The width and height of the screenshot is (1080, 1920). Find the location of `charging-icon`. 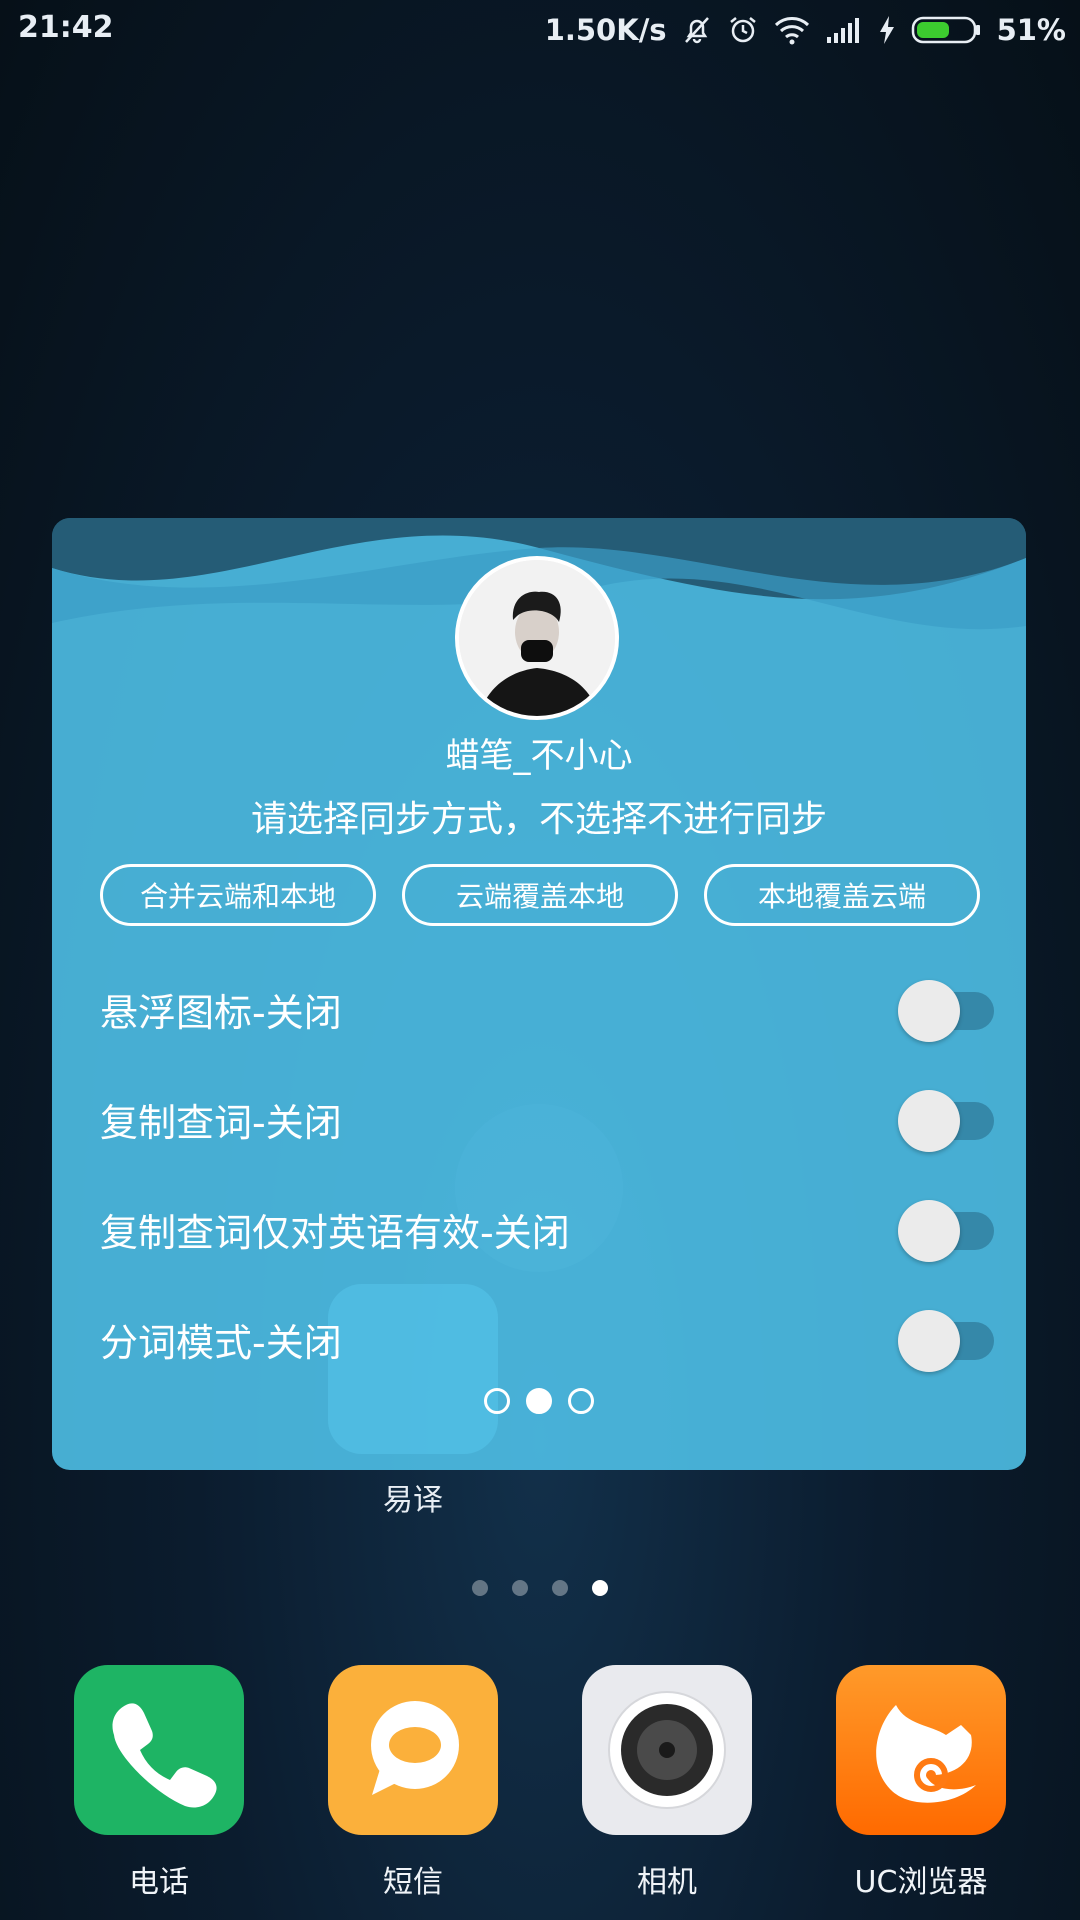

charging-icon is located at coordinates (887, 30).